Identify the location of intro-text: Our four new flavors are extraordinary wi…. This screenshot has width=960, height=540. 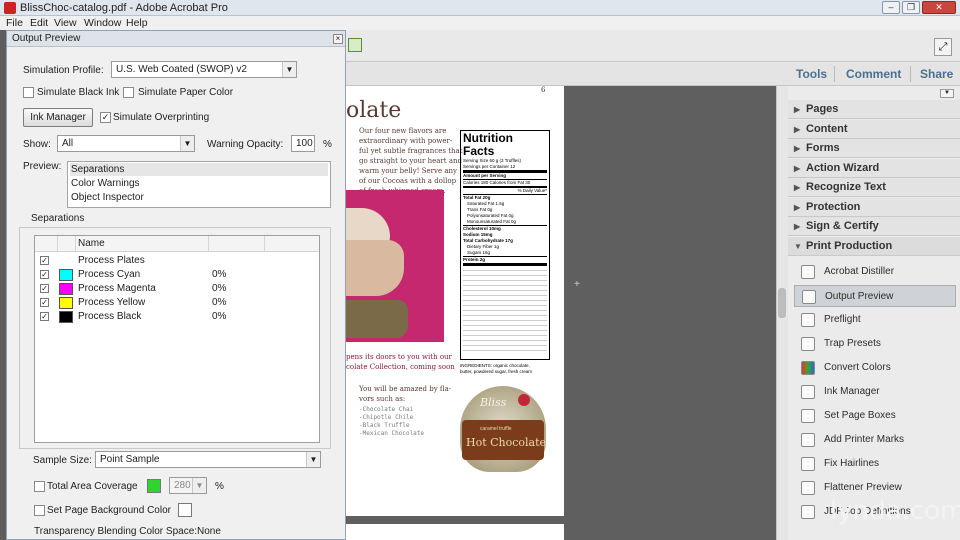
(411, 161).